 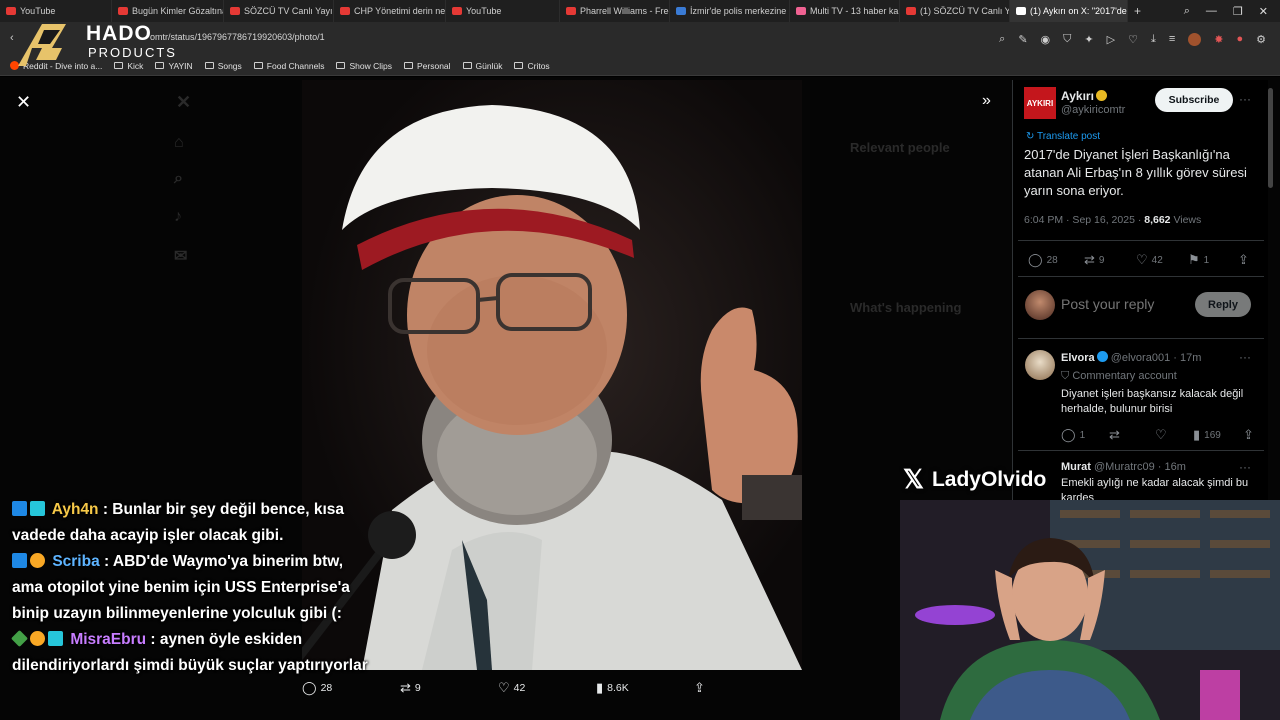 What do you see at coordinates (1261, 39) in the screenshot?
I see `puzzle-icon: ⚙` at bounding box center [1261, 39].